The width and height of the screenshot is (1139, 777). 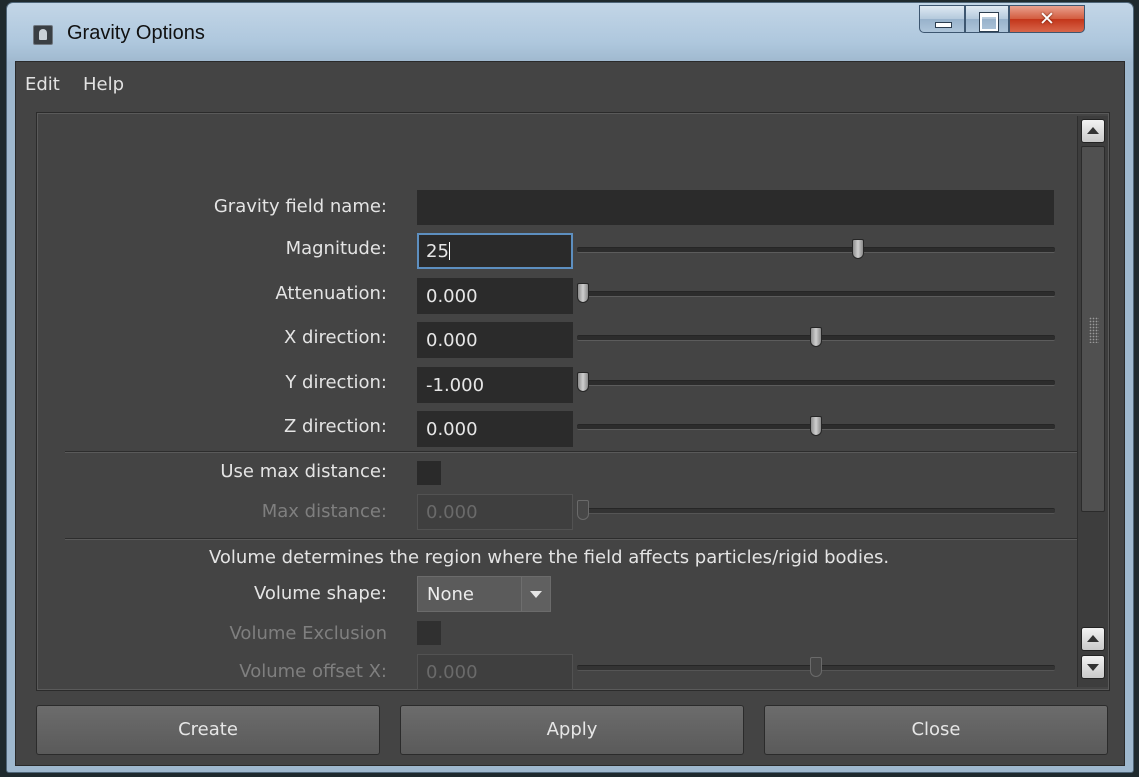 What do you see at coordinates (495, 512) in the screenshot?
I see `max-distance-input: 0.000` at bounding box center [495, 512].